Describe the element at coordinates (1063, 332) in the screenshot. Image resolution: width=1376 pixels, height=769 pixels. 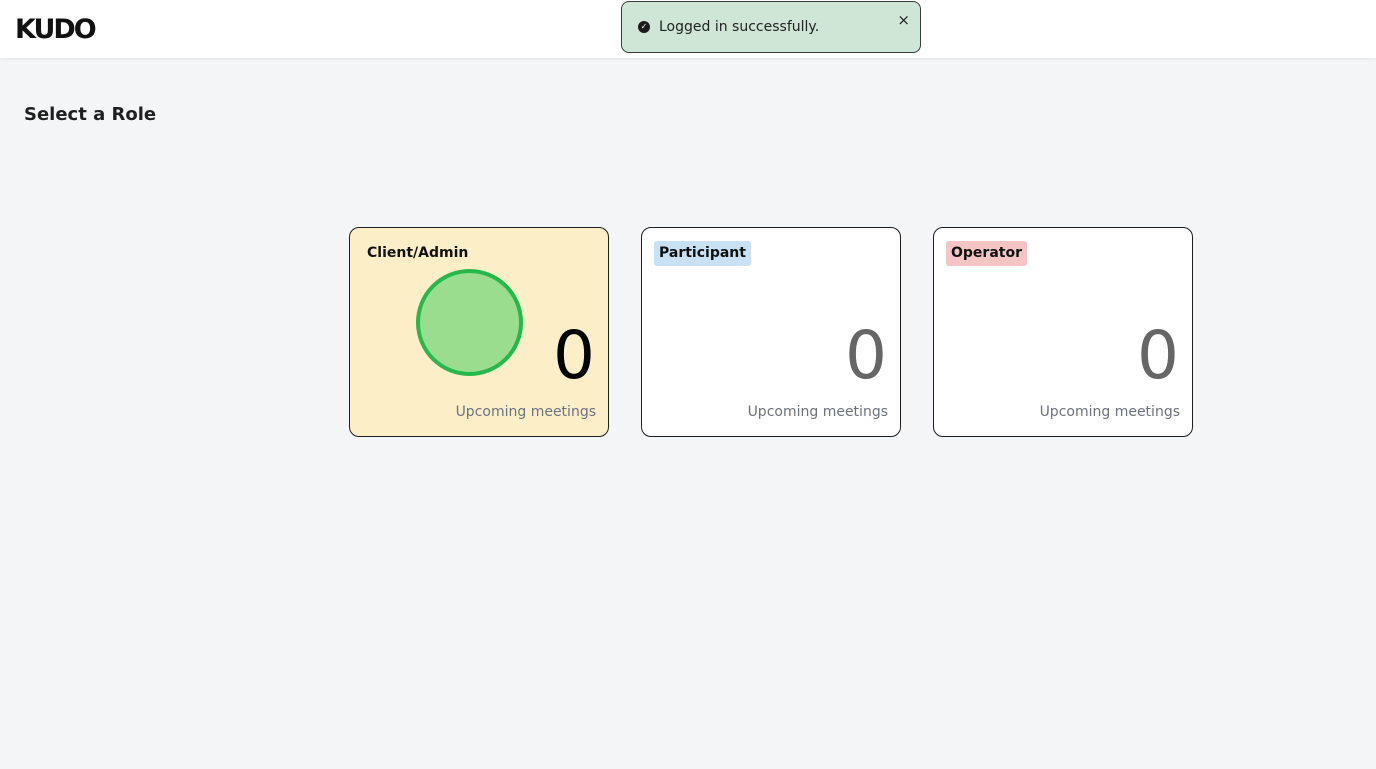
I see `role-card-operator: Operator 0 Upcoming meetings` at that location.